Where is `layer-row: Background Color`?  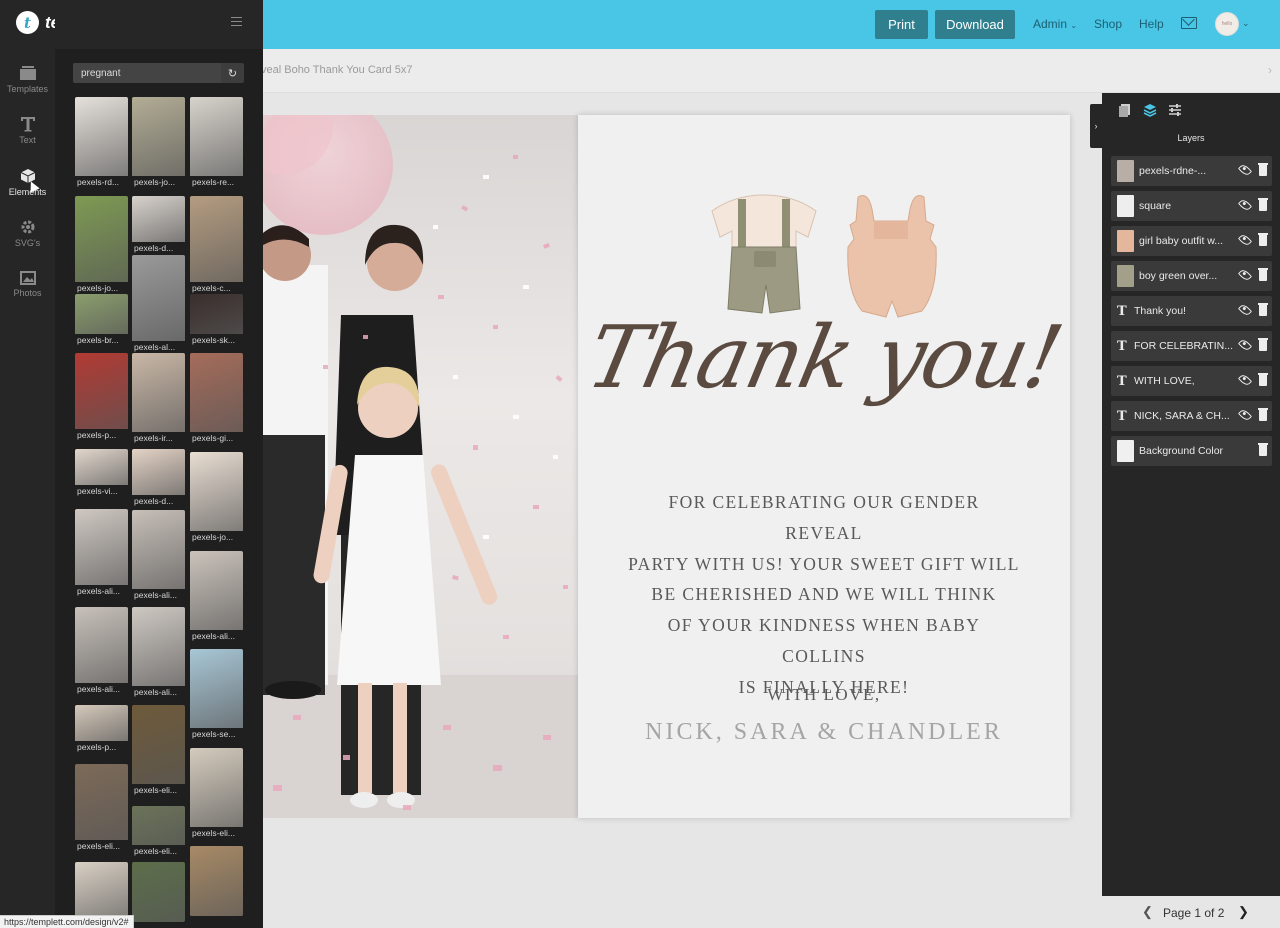
layer-row: Background Color is located at coordinates (1191, 451).